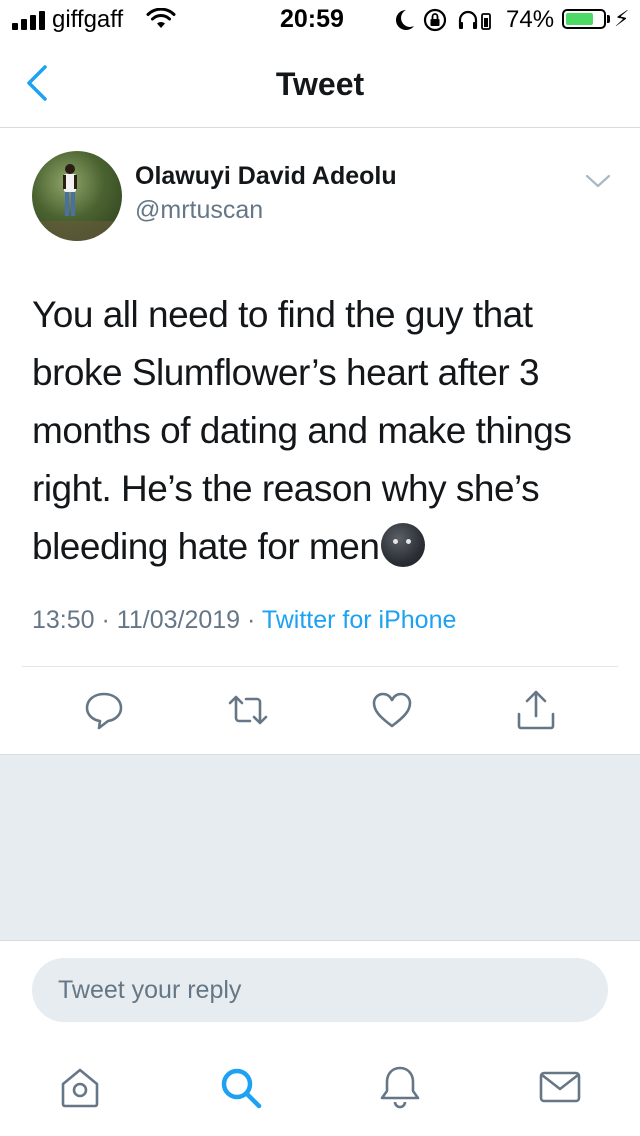 The width and height of the screenshot is (640, 1136). What do you see at coordinates (178, 620) in the screenshot?
I see `tweet-date: 11/03/2019` at bounding box center [178, 620].